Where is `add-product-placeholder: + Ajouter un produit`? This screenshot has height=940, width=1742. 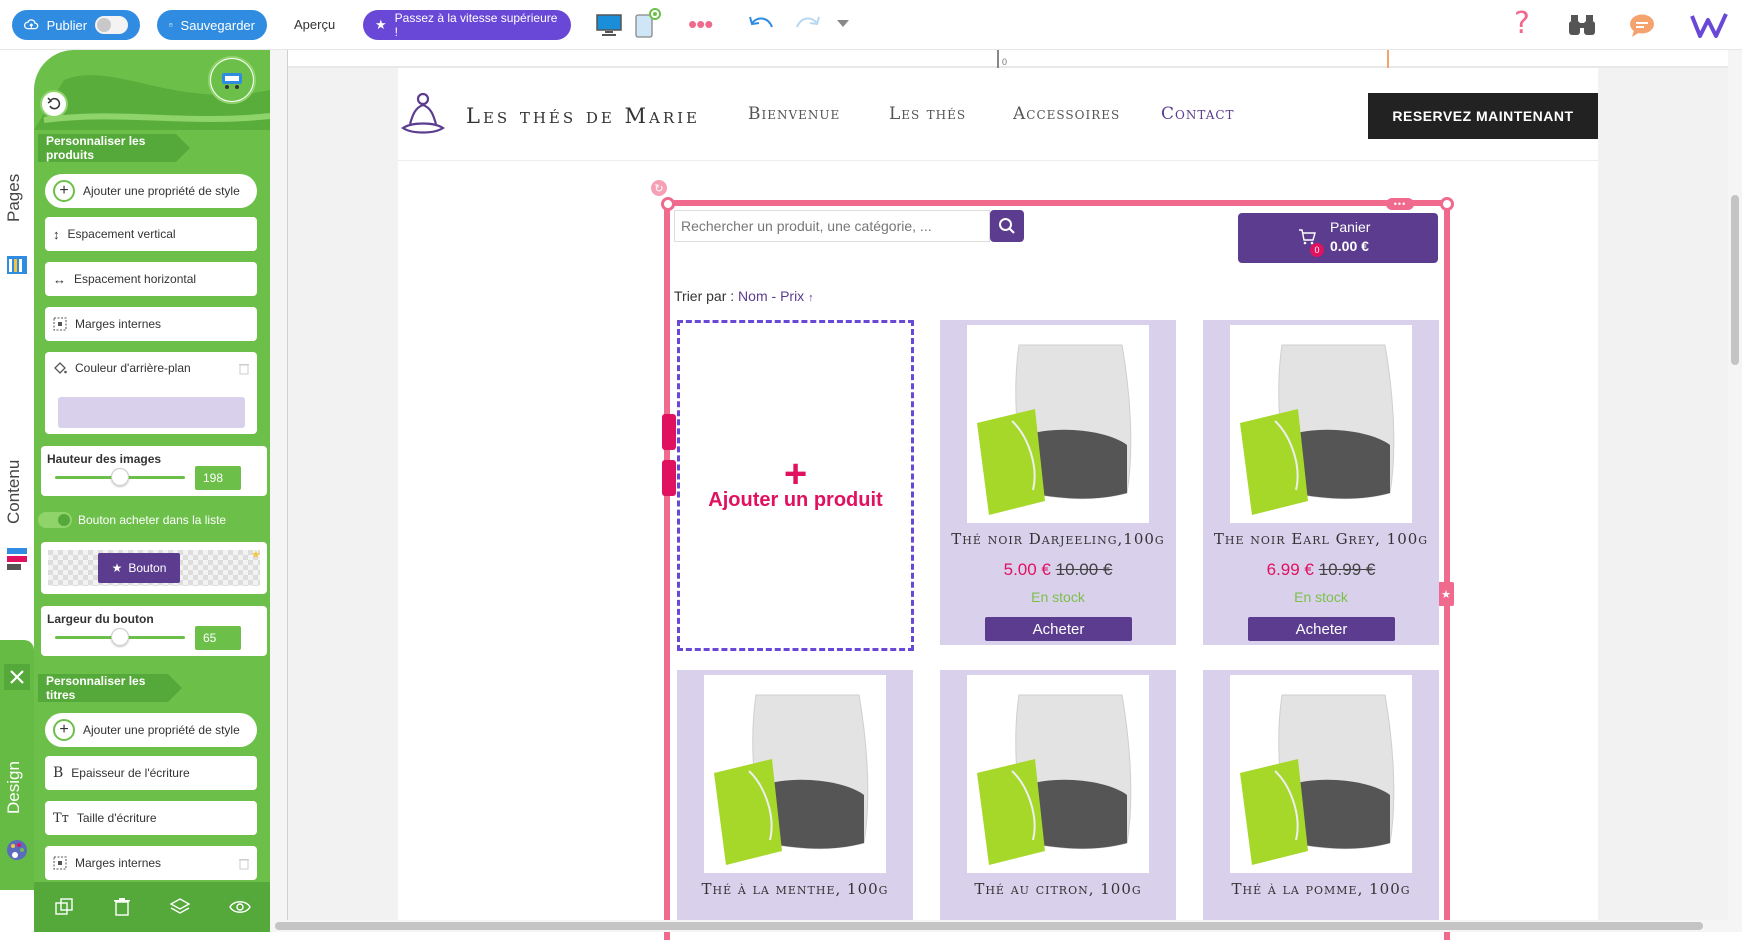
add-product-placeholder: + Ajouter un produit is located at coordinates (795, 485).